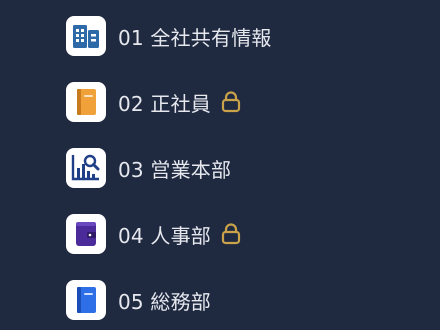  I want to click on nav-item-general-affairs: 05 総務部, so click(138, 300).